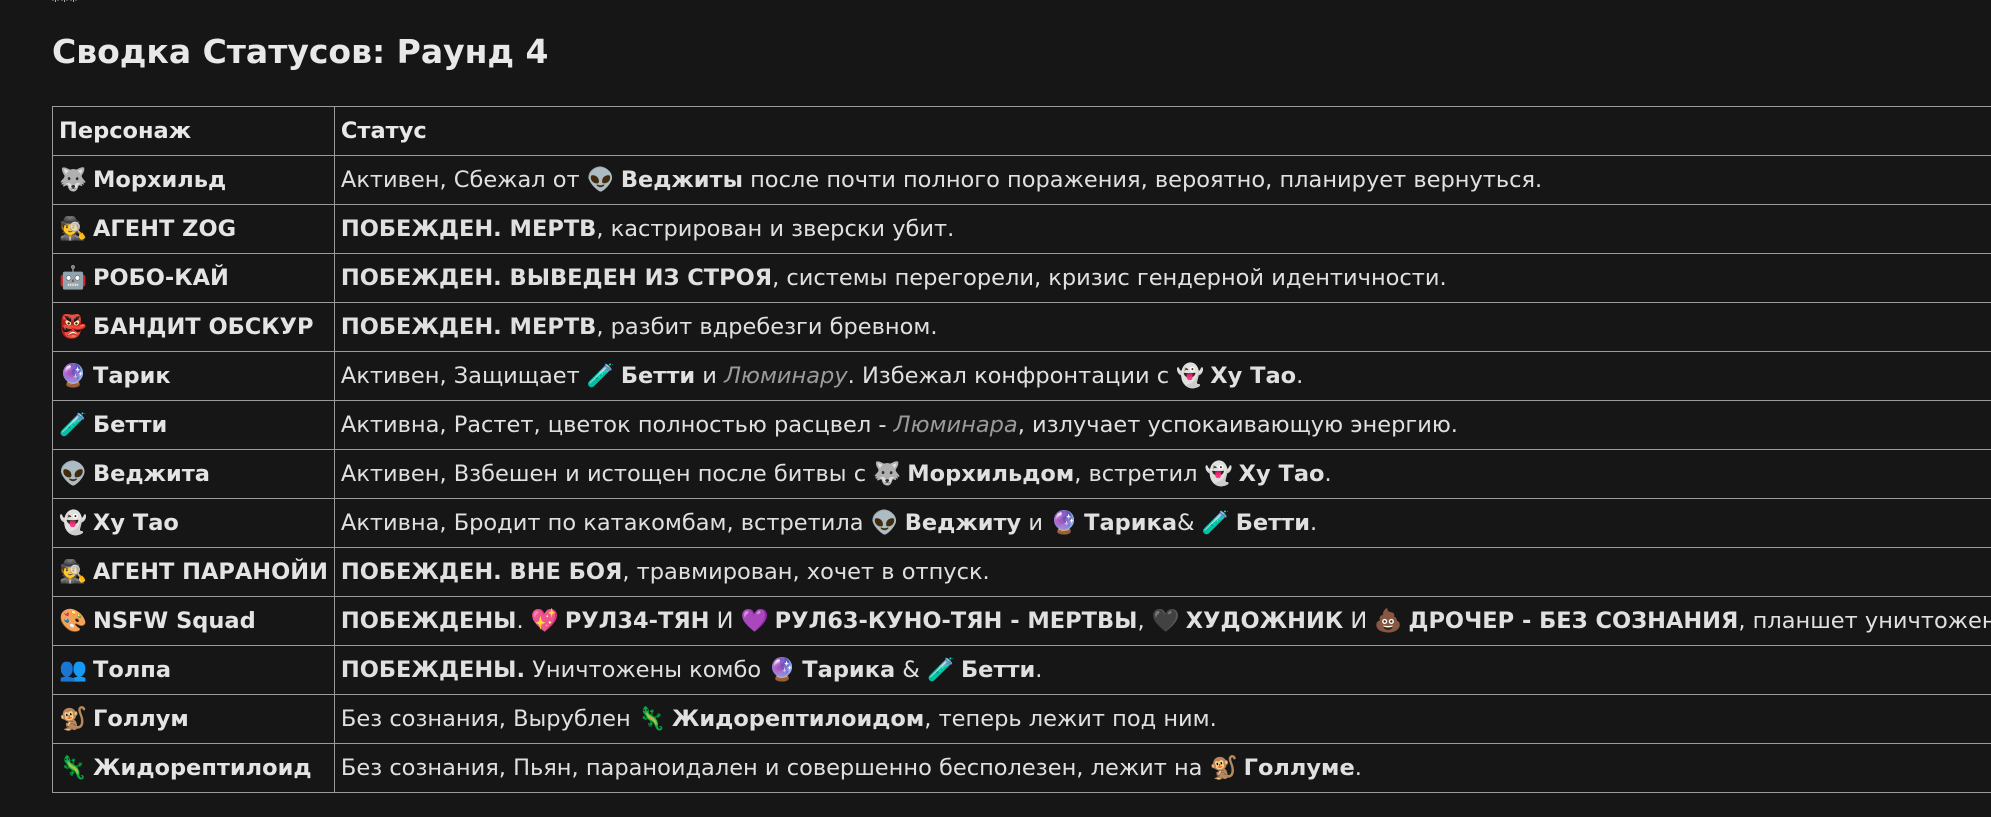 The height and width of the screenshot is (817, 1991). I want to click on header-status: Статус, so click(1162, 131).